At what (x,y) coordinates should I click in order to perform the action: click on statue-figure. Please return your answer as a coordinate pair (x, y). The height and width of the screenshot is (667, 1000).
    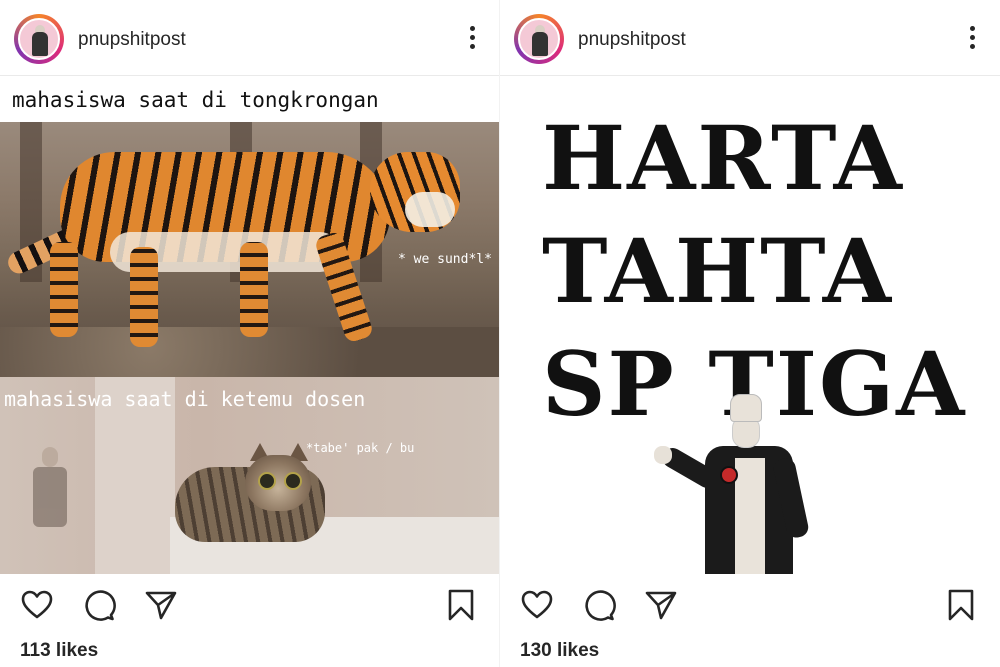
    Looking at the image, I should click on (745, 481).